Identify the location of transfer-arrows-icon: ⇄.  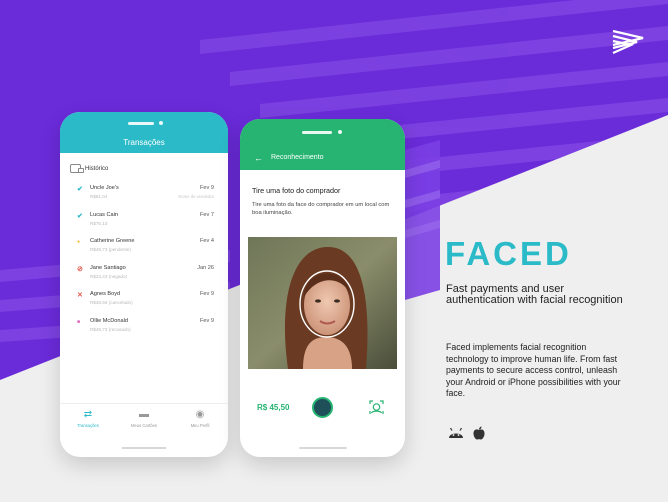
(88, 414).